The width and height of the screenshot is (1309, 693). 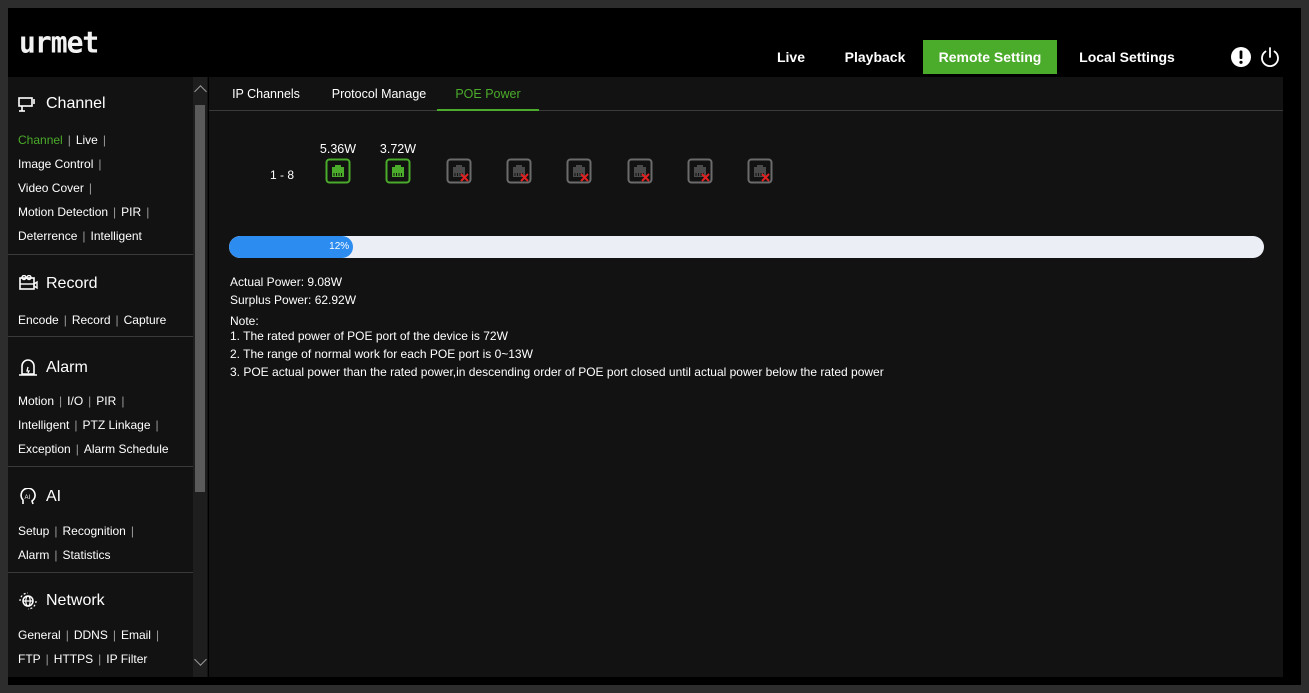 I want to click on sidebar-line: Video Cover |, so click(x=55, y=188).